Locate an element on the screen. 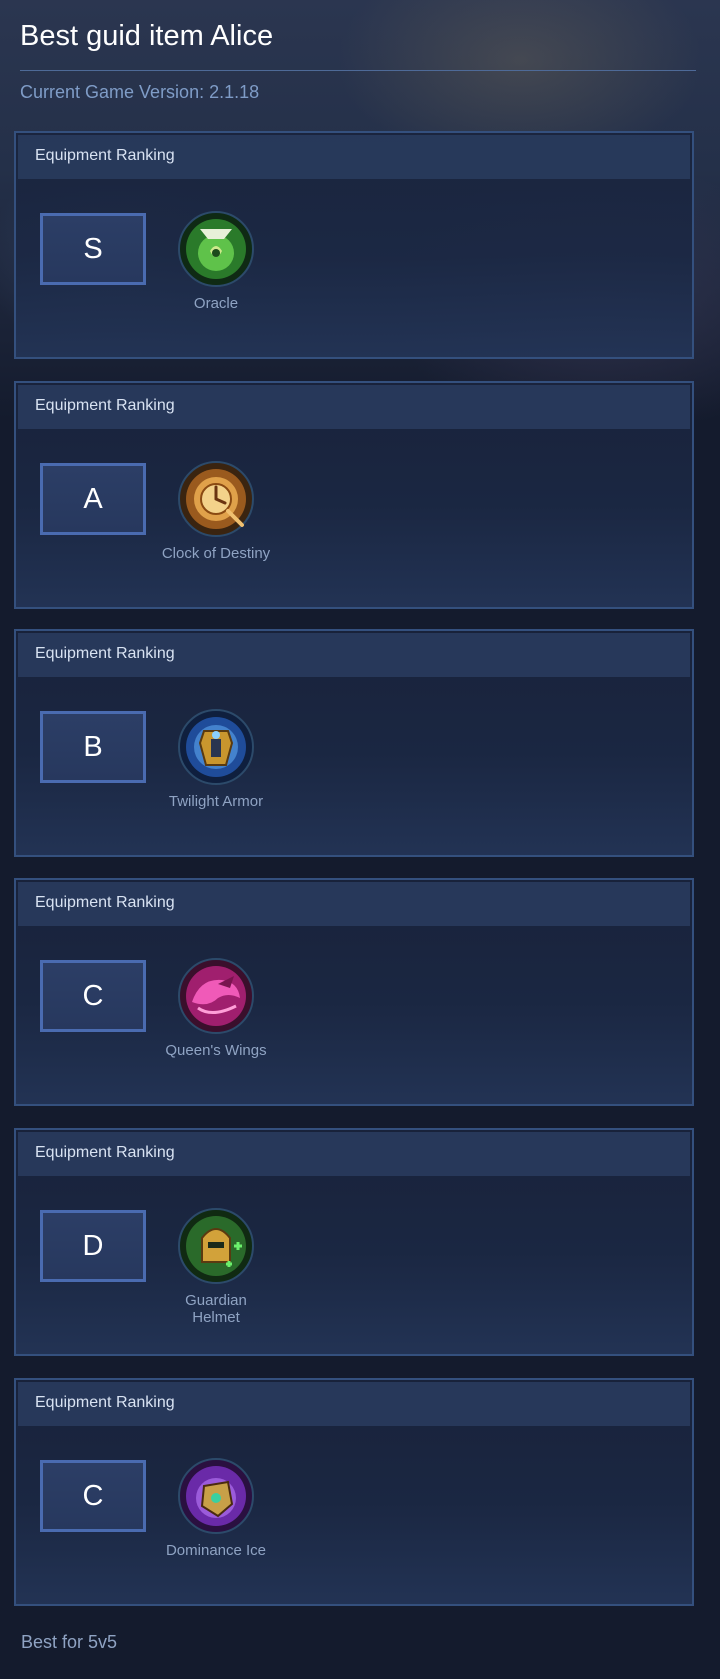 The height and width of the screenshot is (1679, 720). guardian-helmet-icon is located at coordinates (216, 1246).